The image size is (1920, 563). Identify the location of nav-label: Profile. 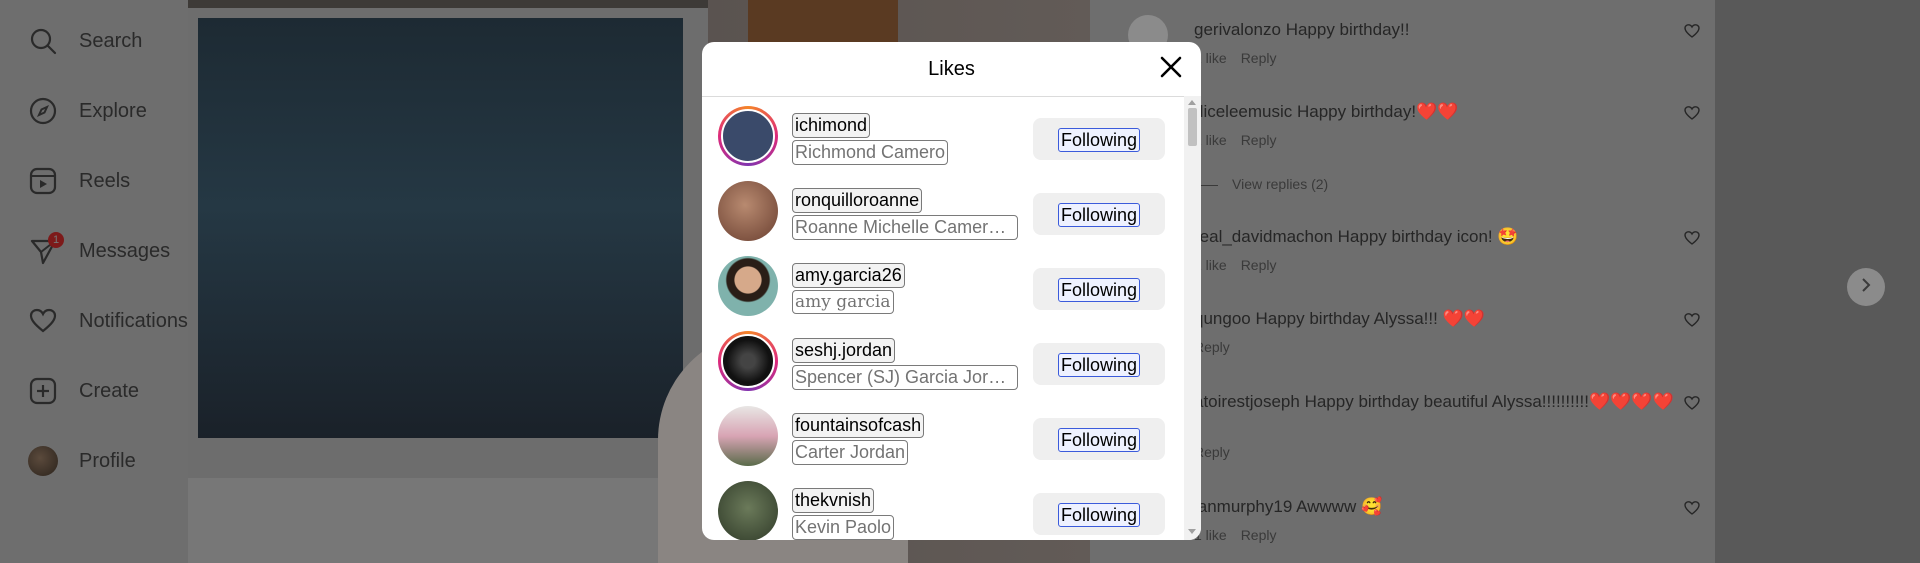
(107, 460).